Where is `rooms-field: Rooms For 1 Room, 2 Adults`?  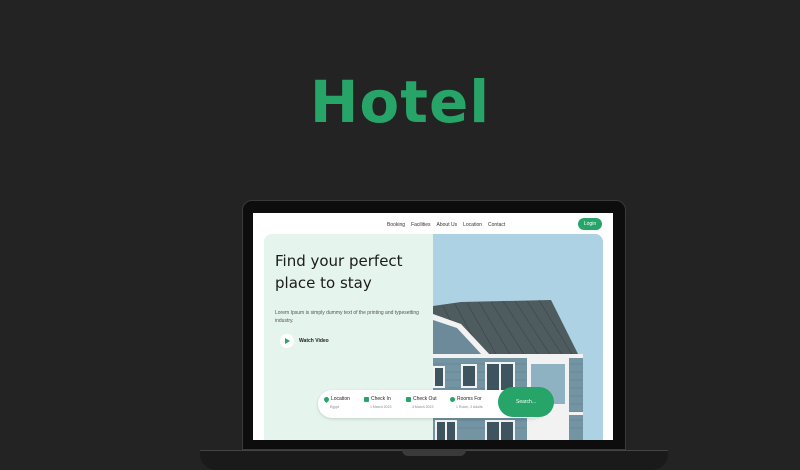
rooms-field: Rooms For 1 Room, 2 Adults is located at coordinates (466, 402).